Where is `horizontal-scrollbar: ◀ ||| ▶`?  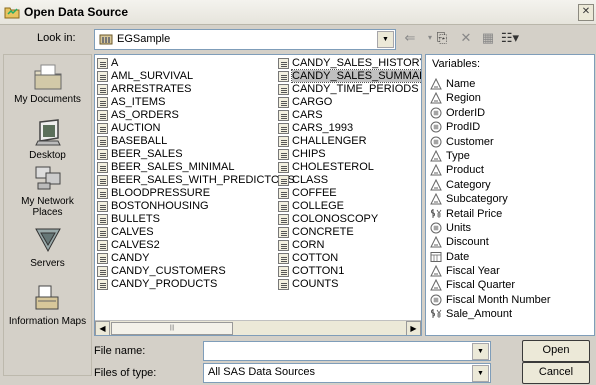
horizontal-scrollbar: ◀ ||| ▶ is located at coordinates (258, 327).